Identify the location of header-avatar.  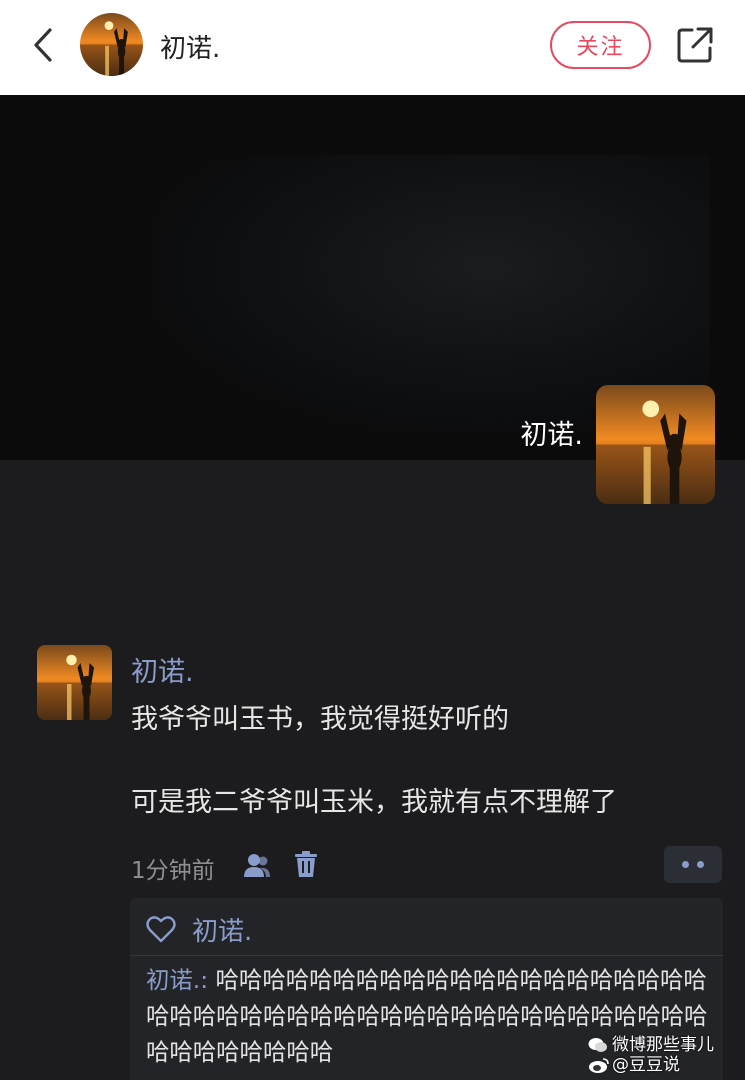
(111, 44).